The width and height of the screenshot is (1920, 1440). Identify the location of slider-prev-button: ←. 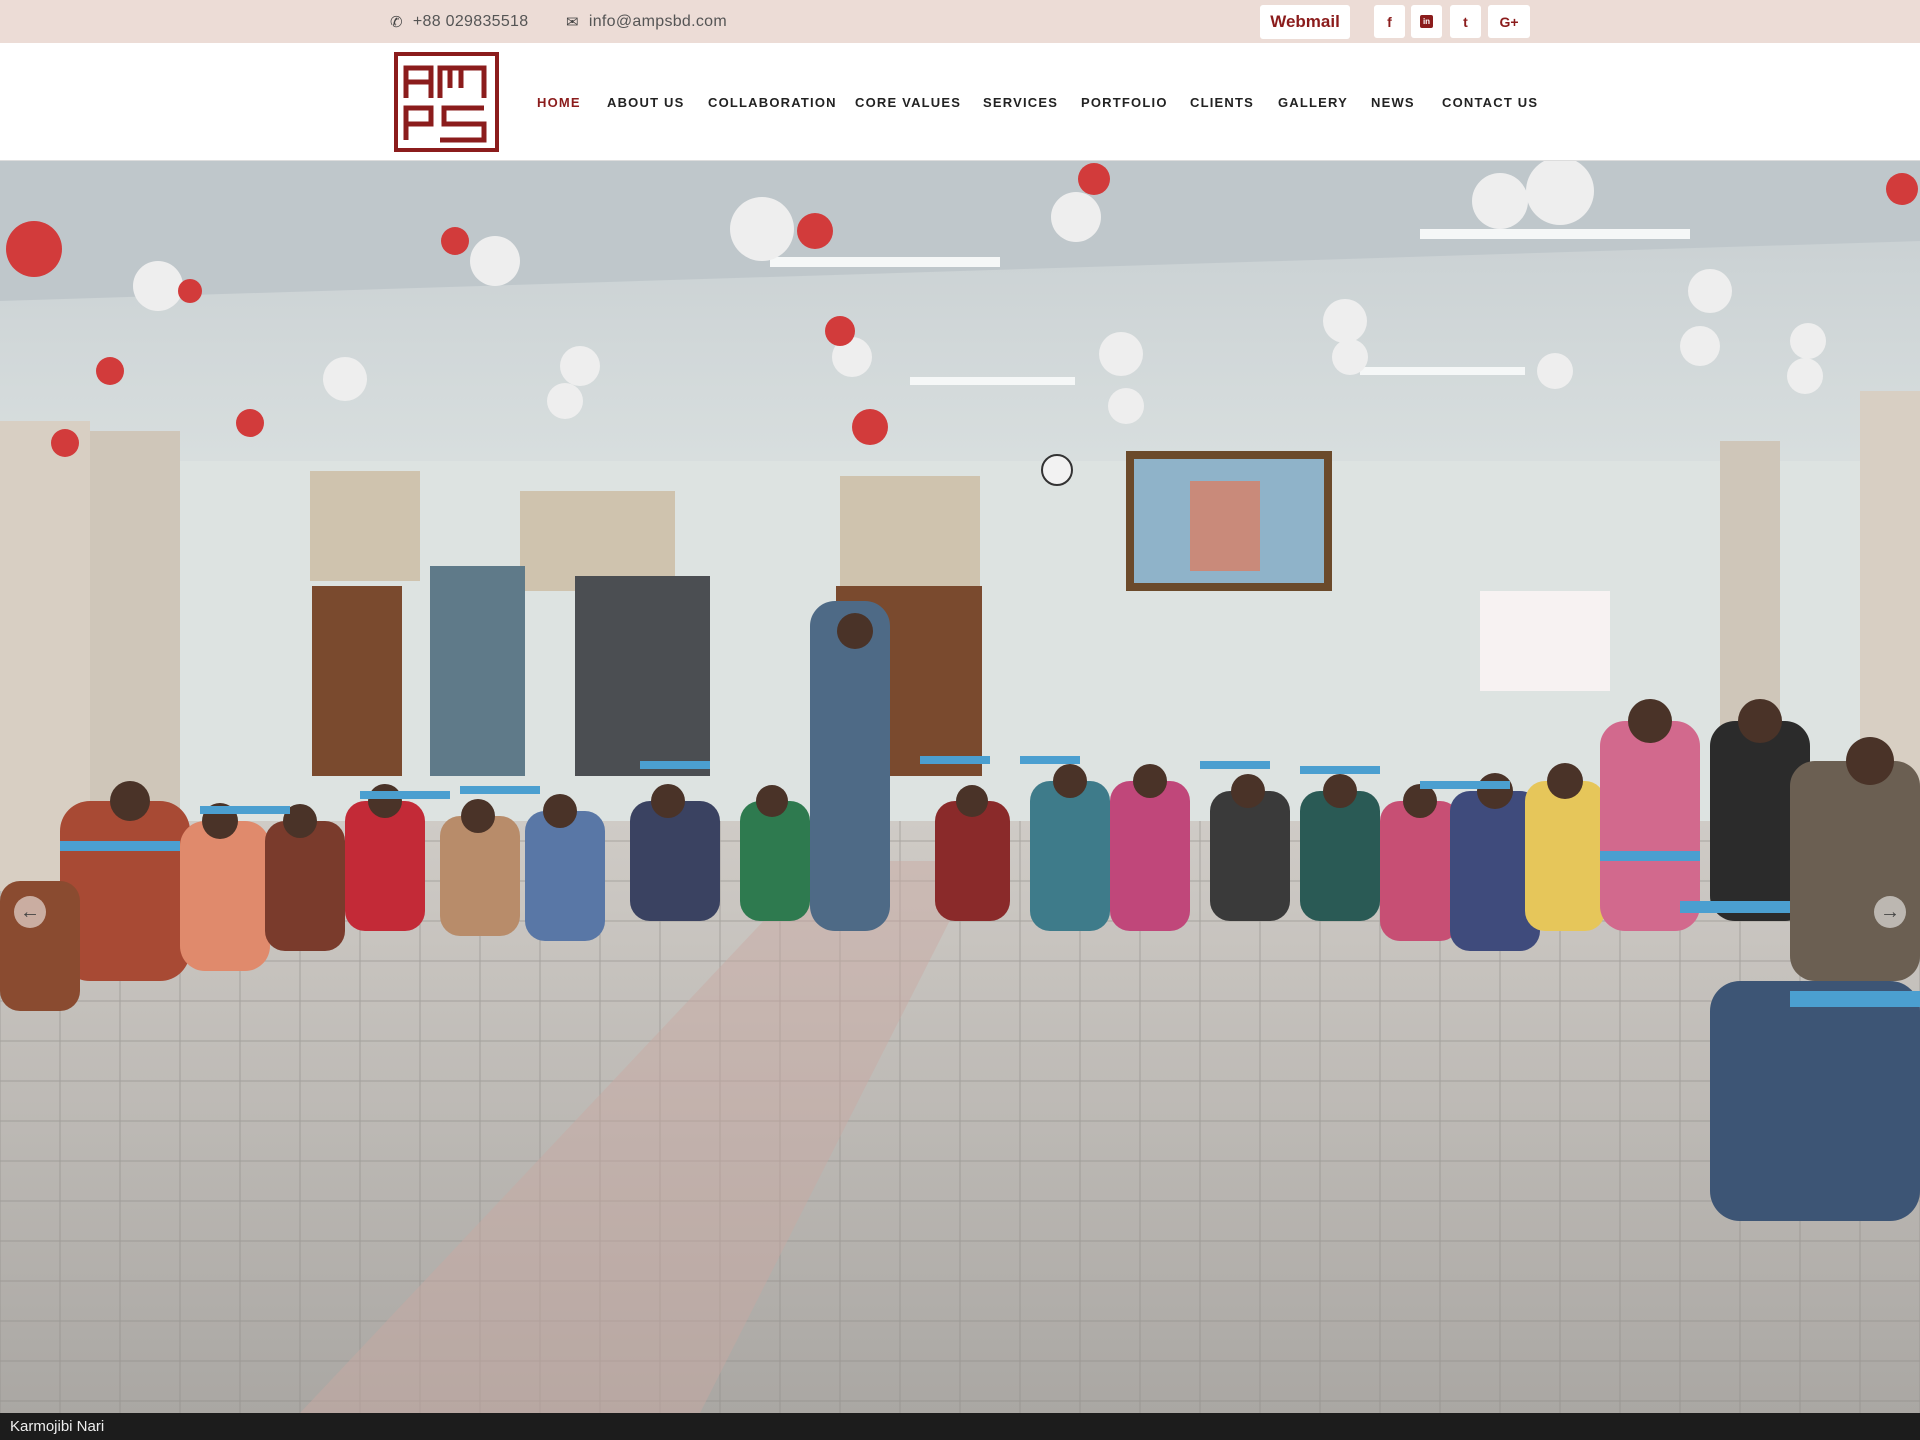
(30, 912).